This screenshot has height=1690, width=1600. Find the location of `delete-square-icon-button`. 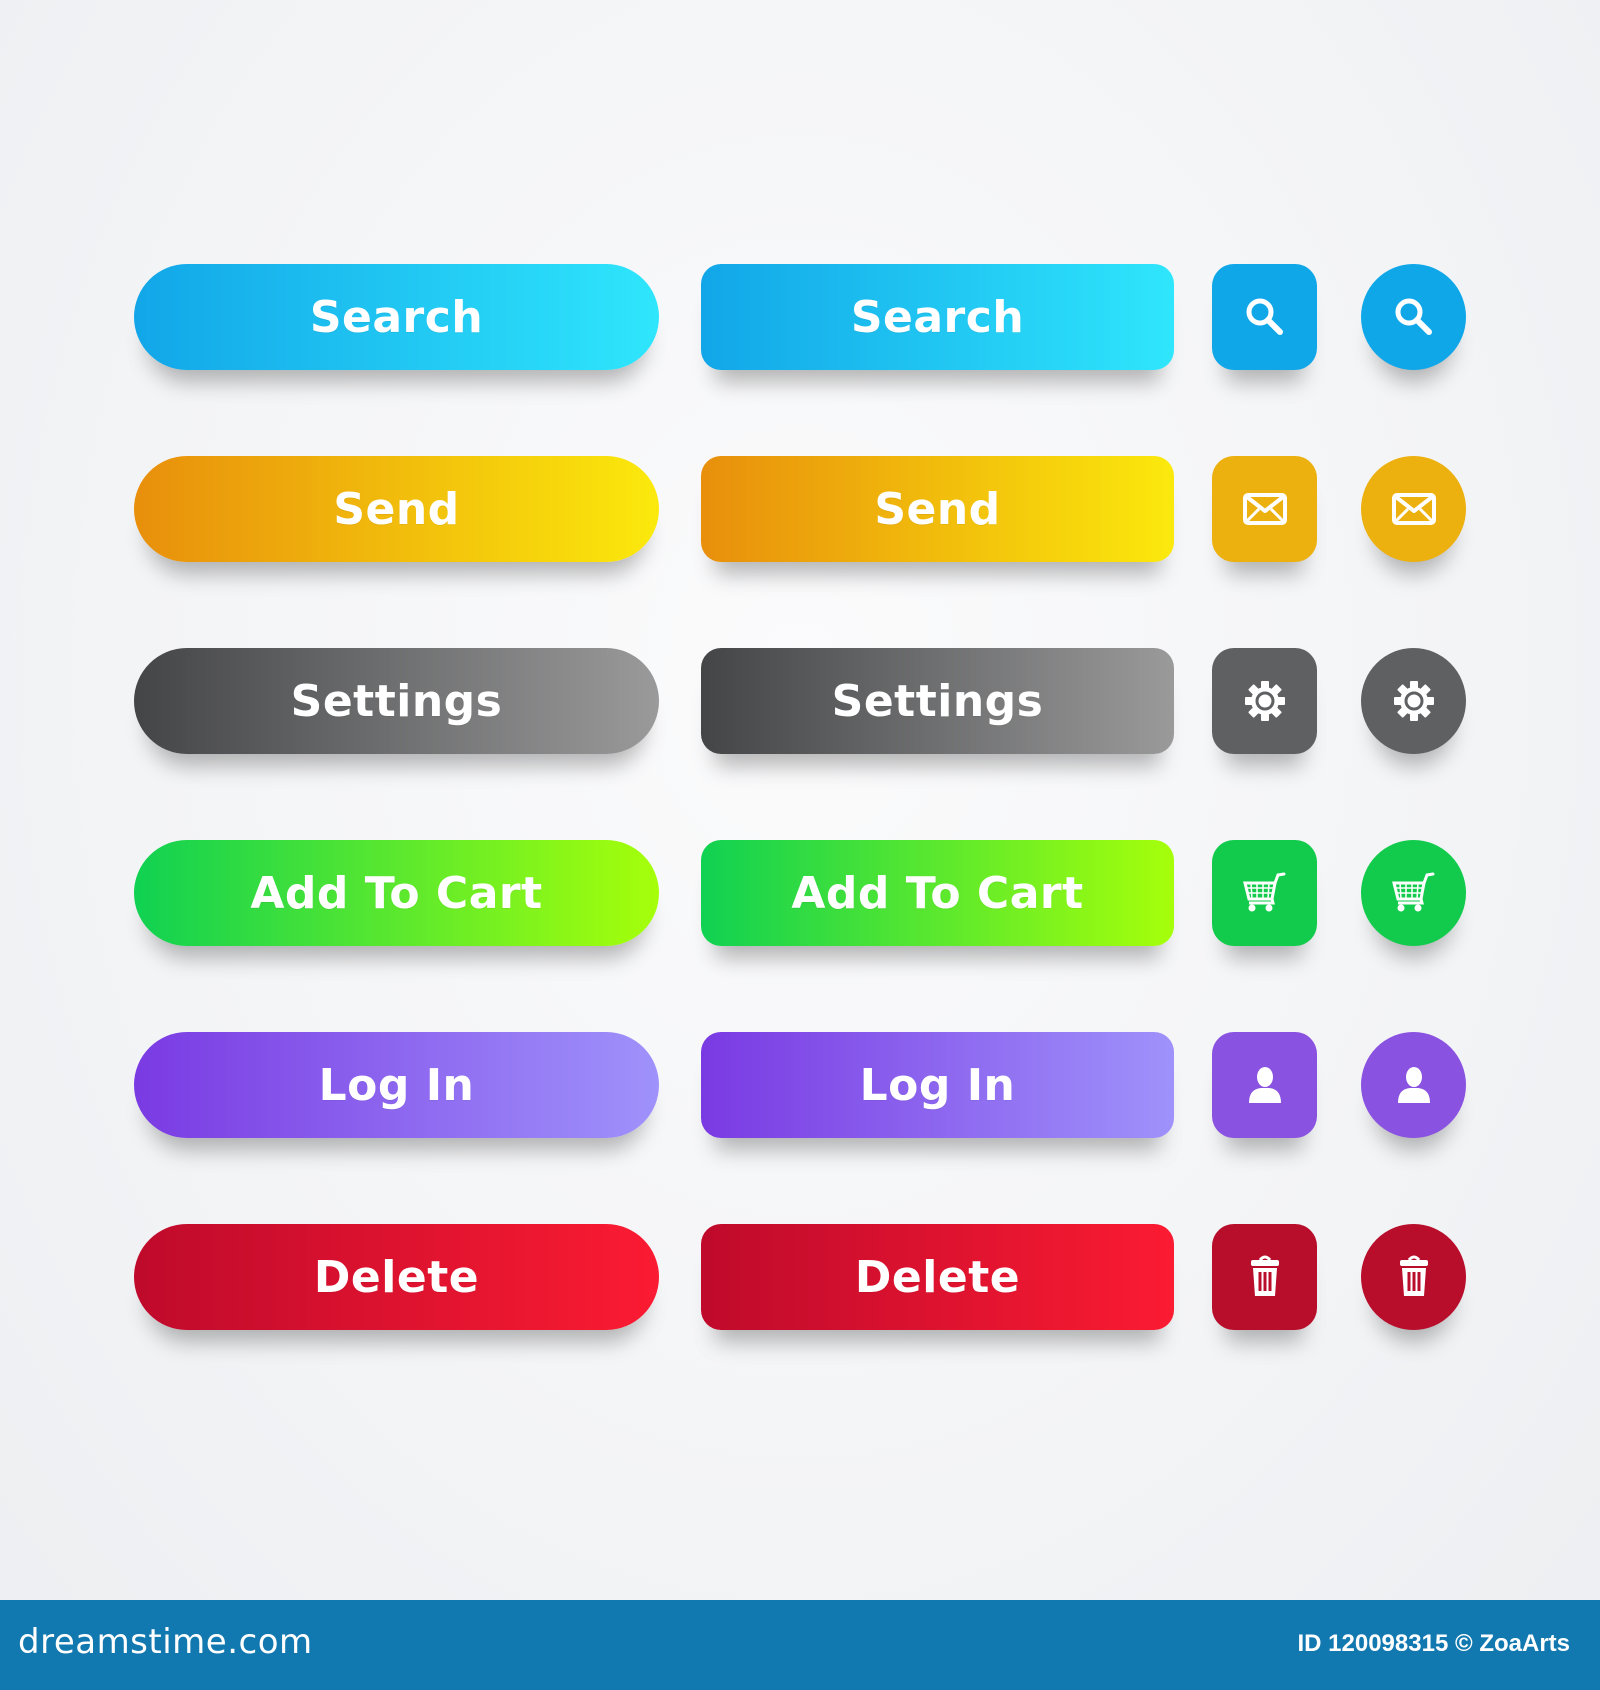

delete-square-icon-button is located at coordinates (1264, 1277).